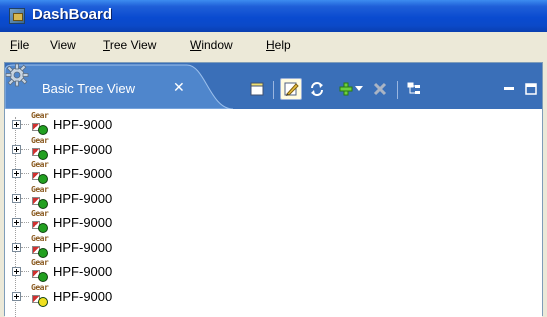 This screenshot has width=547, height=317. I want to click on tree-layout-icon, so click(413, 88).